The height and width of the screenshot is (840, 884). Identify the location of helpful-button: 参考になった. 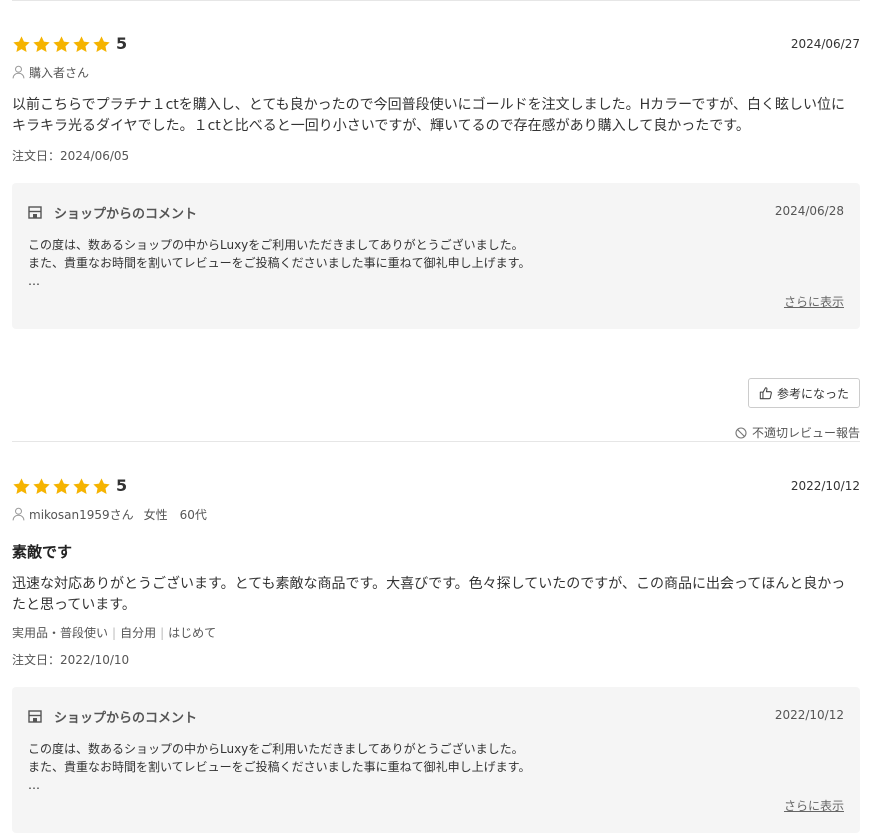
(804, 393).